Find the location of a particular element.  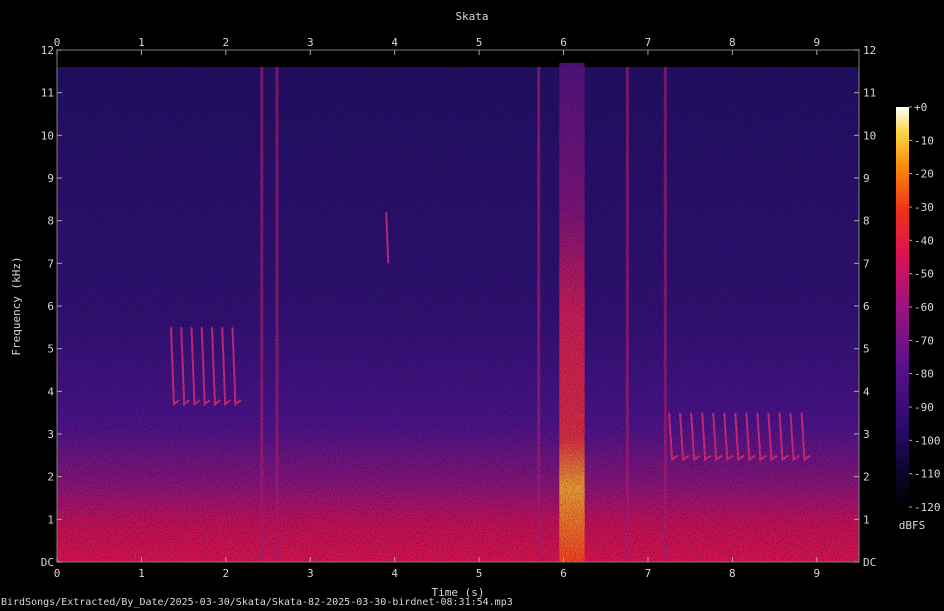

y-tick-label-left: 1 is located at coordinates (50, 519).